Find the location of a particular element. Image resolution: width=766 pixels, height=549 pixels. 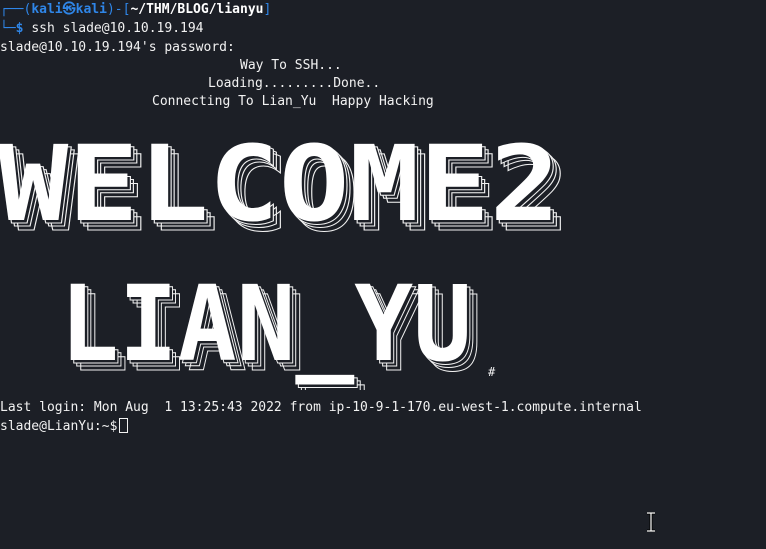

ascii-art-row2: LIAN_YU LIAN_YU LIAN_YU LIAN_YU # is located at coordinates (278, 326).